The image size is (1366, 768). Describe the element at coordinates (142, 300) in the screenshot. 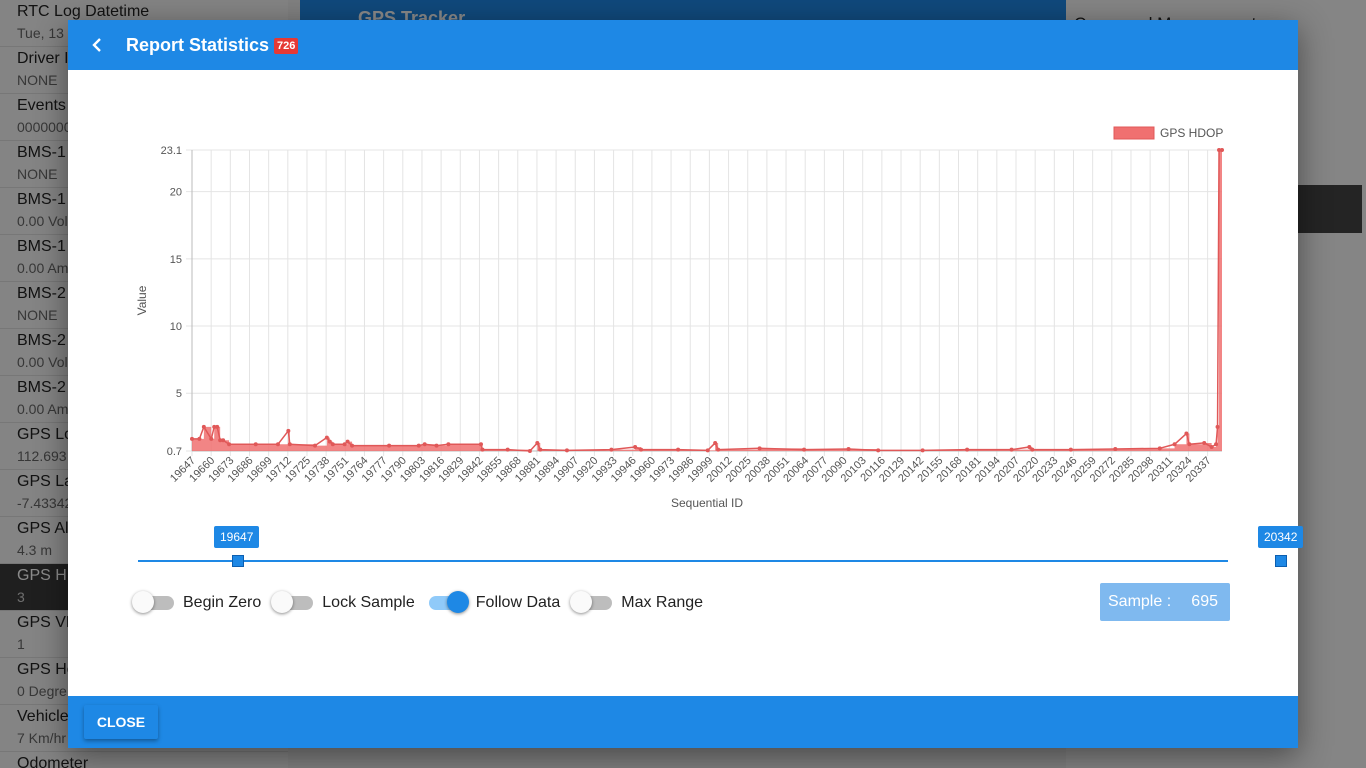

I see `y-axis-label: Value` at that location.